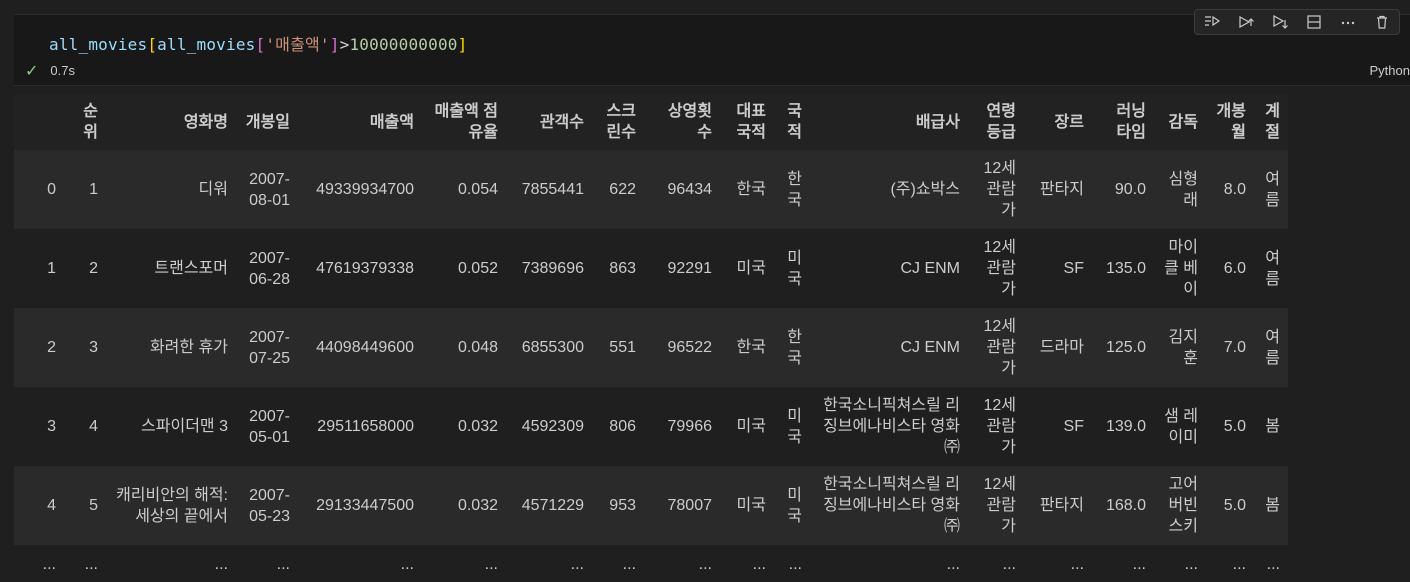 The height and width of the screenshot is (582, 1410). Describe the element at coordinates (618, 189) in the screenshot. I see `table-cell: 622` at that location.